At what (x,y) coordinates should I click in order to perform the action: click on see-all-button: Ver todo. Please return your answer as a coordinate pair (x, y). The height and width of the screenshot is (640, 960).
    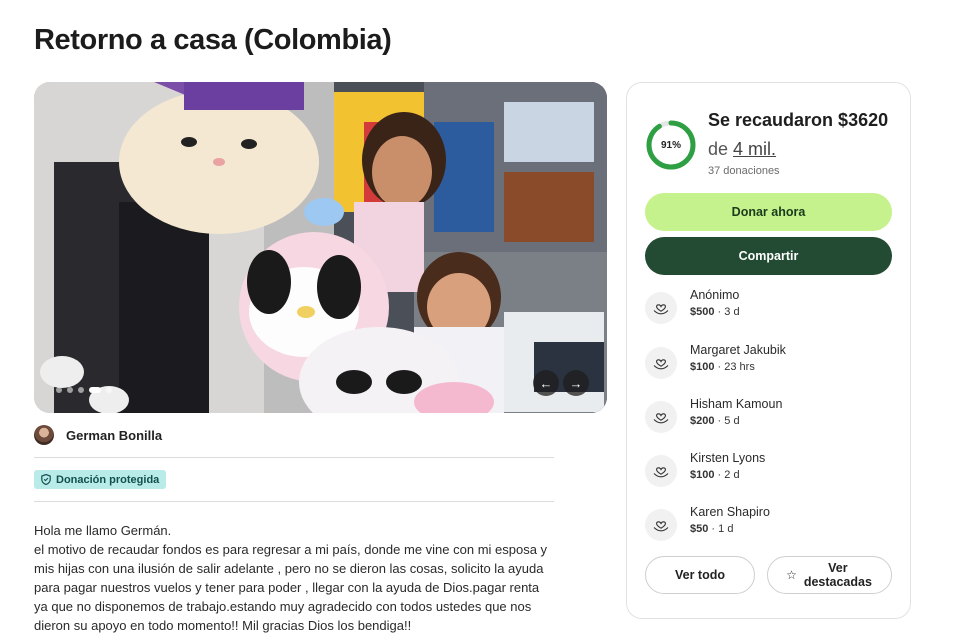
    Looking at the image, I should click on (700, 575).